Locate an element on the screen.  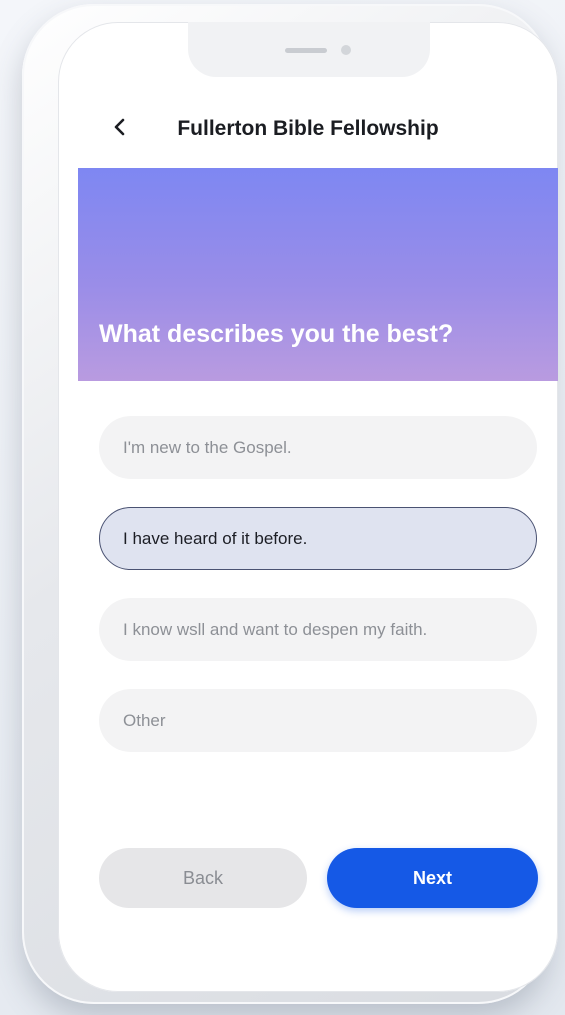
option-deepen-faith: I know wsll and want to despen my faith. is located at coordinates (318, 629).